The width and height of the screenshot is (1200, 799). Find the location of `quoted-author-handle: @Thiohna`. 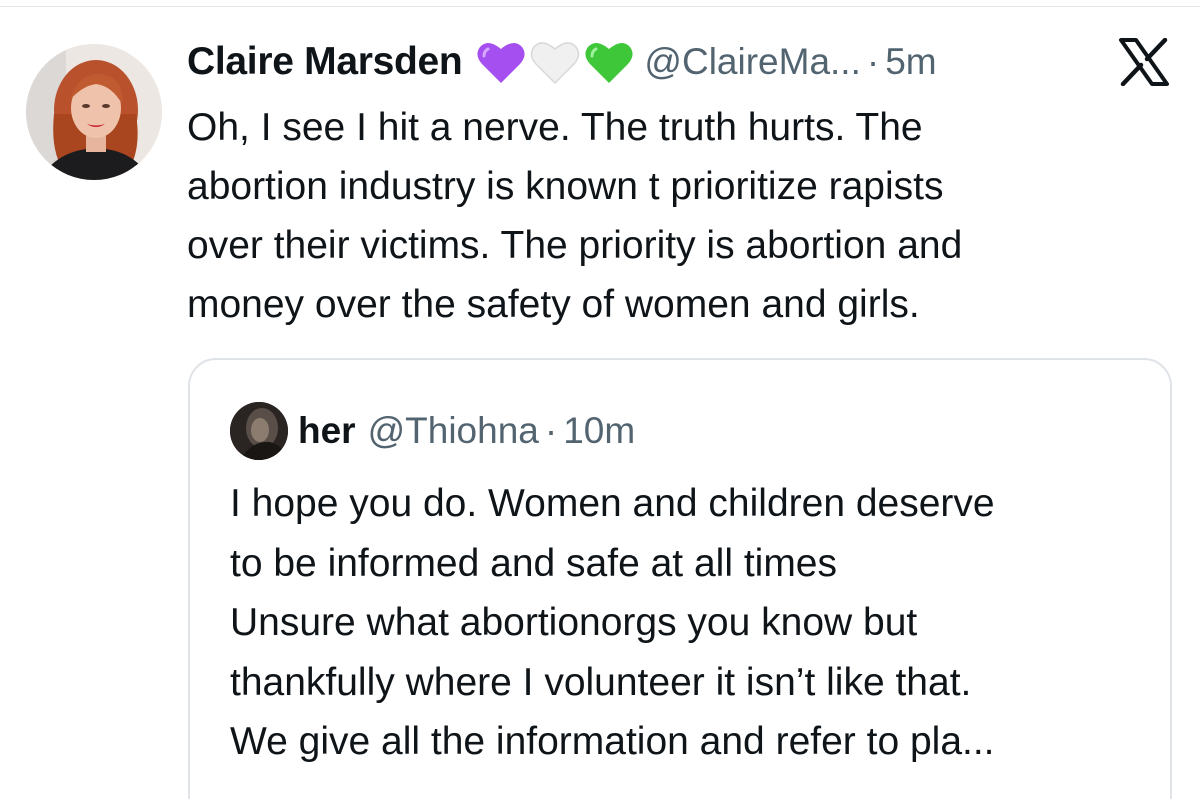

quoted-author-handle: @Thiohna is located at coordinates (453, 431).